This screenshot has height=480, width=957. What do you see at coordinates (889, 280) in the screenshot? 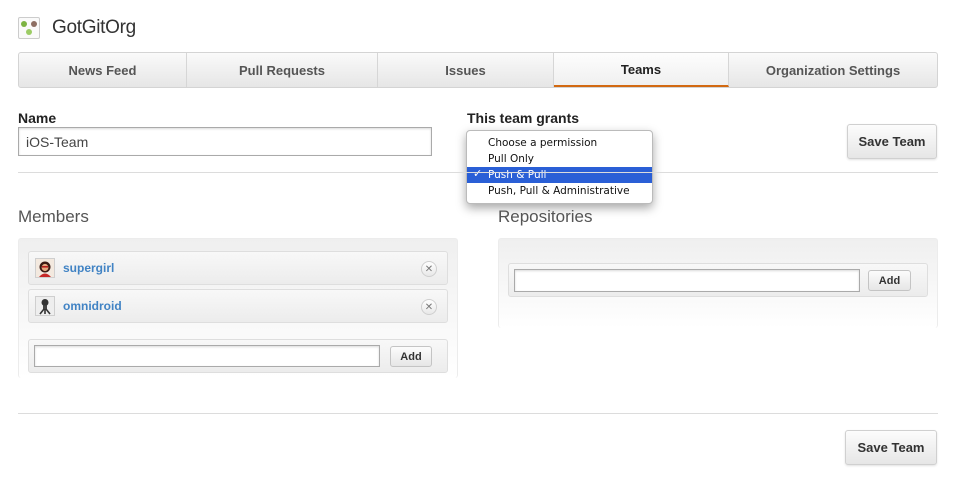
I see `add-repository-button: Add` at bounding box center [889, 280].